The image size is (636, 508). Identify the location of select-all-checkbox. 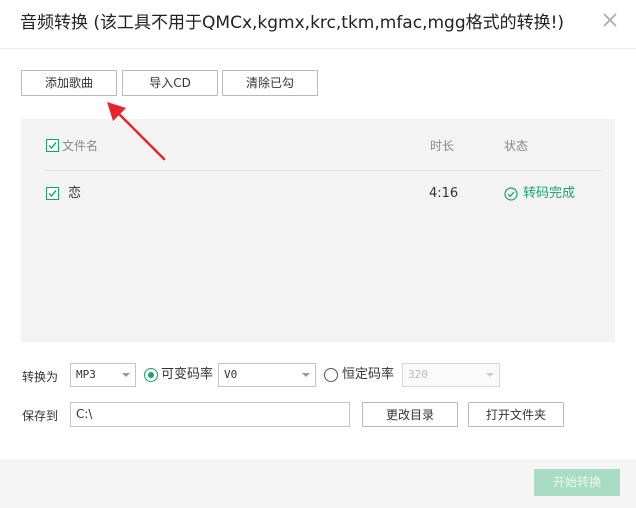
(52, 145).